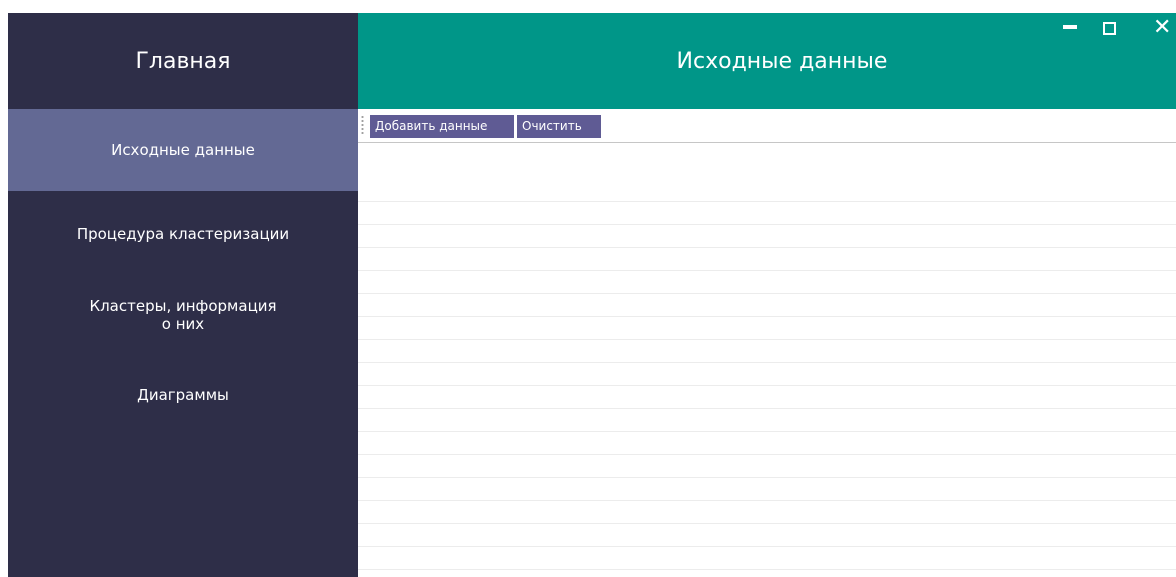 The width and height of the screenshot is (1176, 577). I want to click on sidebar-item-diagrams: Диаграммы, so click(183, 395).